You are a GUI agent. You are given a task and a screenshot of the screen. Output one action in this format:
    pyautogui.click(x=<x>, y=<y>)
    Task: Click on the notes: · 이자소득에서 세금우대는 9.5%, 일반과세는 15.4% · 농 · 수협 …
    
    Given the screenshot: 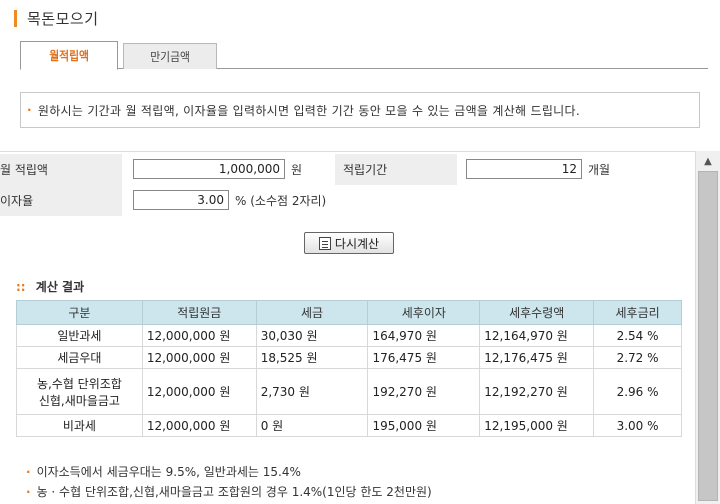 What is the action you would take?
    pyautogui.click(x=229, y=482)
    